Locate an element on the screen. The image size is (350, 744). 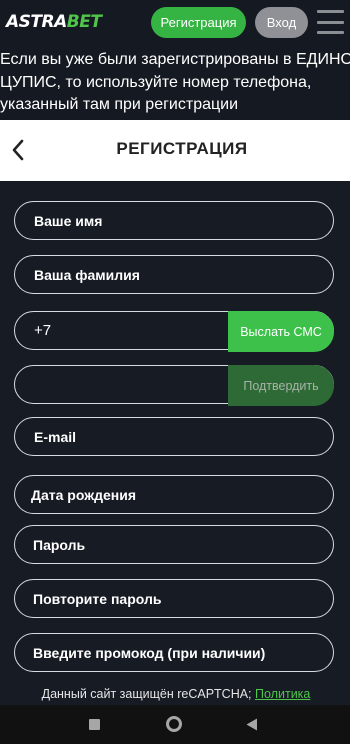
repeat-password-placeholder: Повторите пароль is located at coordinates (97, 598).